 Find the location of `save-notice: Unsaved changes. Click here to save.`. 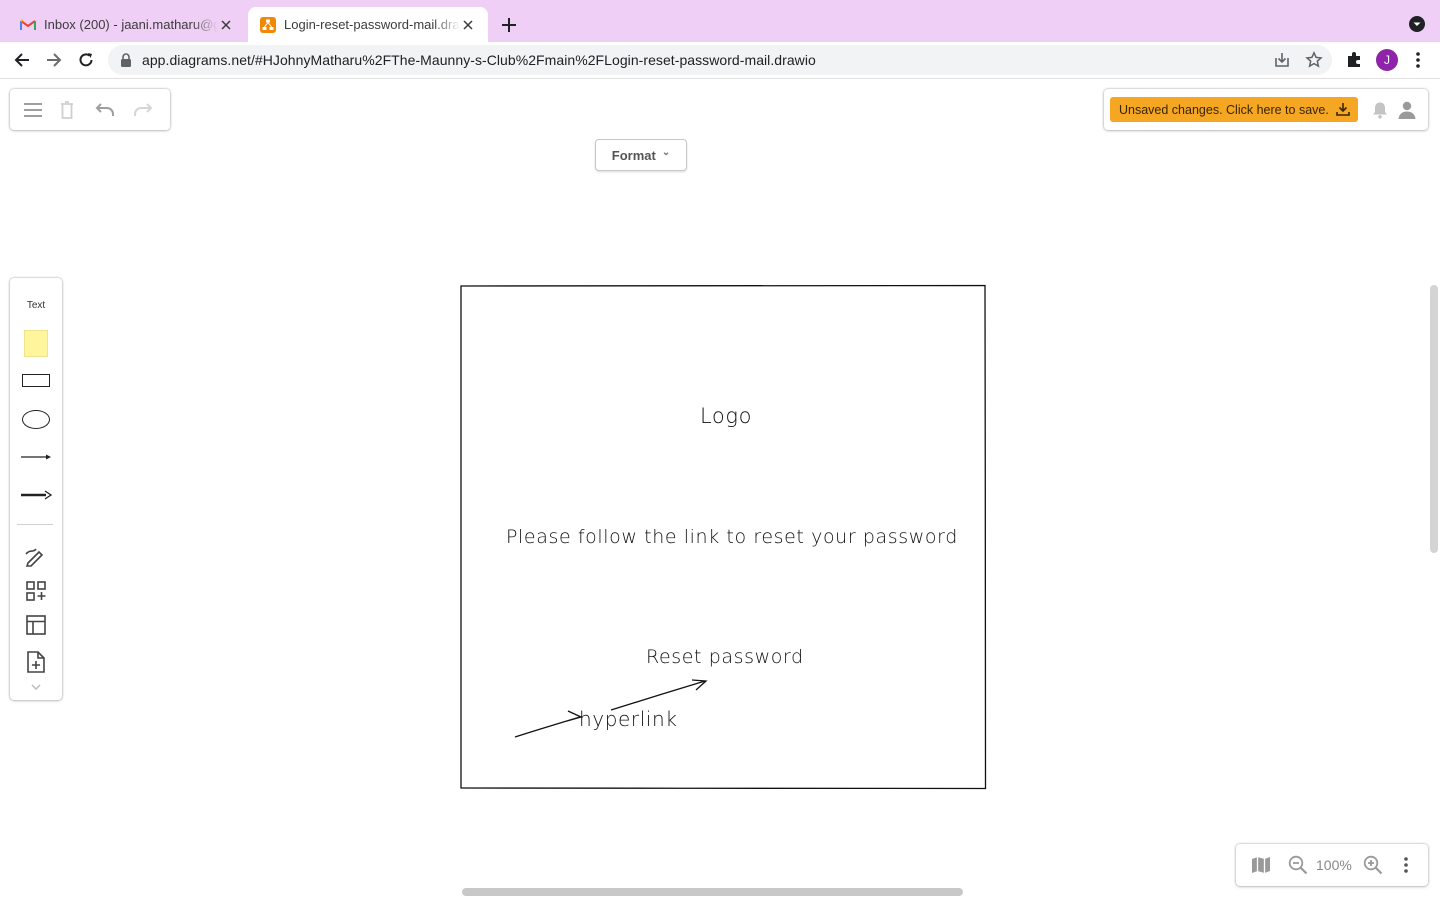

save-notice: Unsaved changes. Click here to save. is located at coordinates (1224, 109).